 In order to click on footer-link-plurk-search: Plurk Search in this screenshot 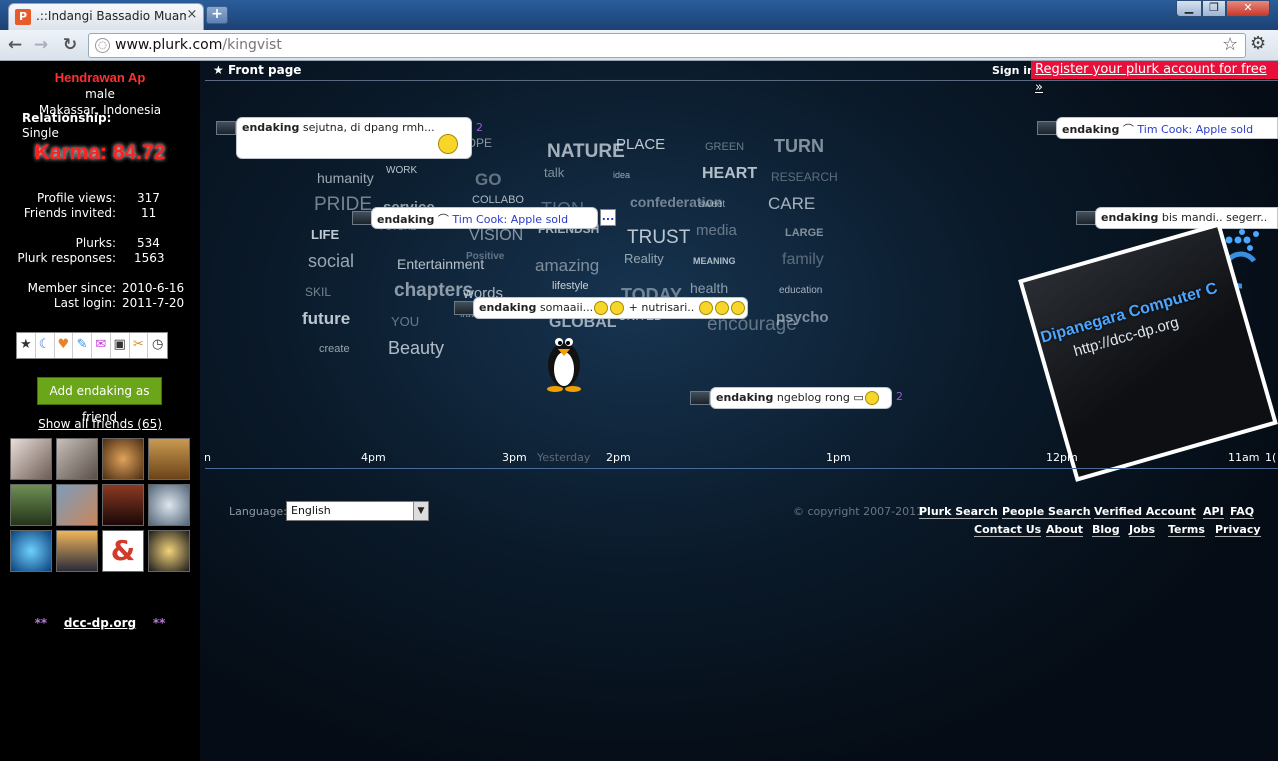, I will do `click(958, 512)`.